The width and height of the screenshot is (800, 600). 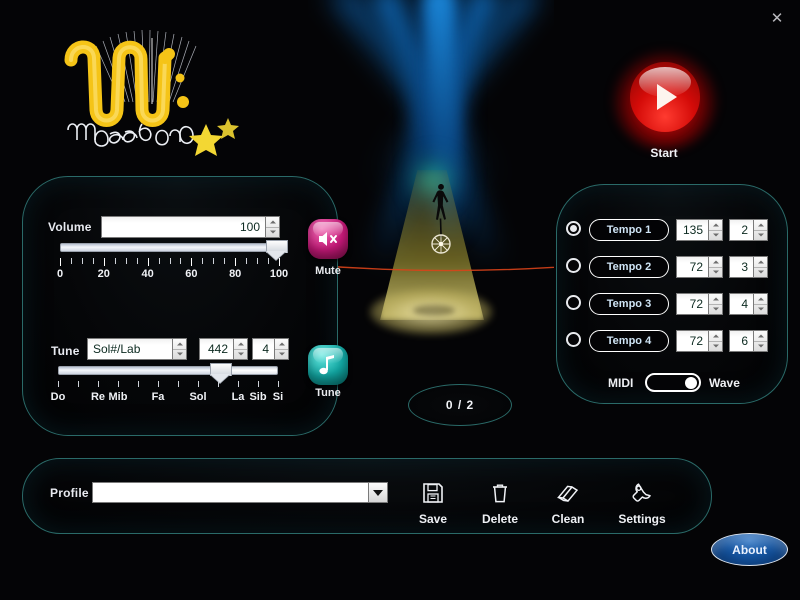 I want to click on tune-frequency-input: 442, so click(x=223, y=349).